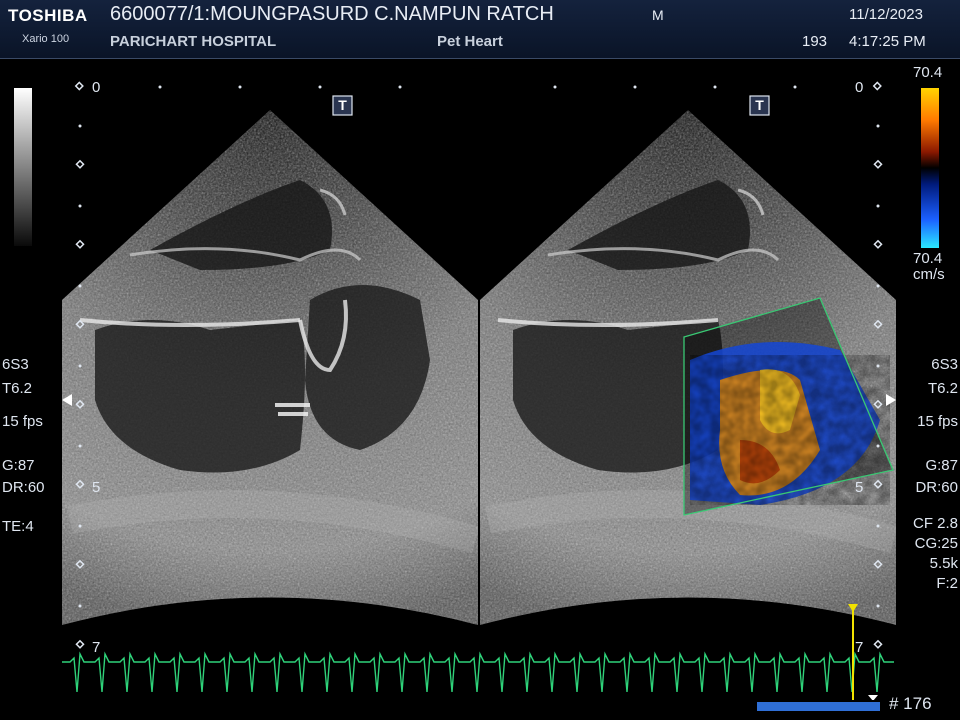 The height and width of the screenshot is (720, 960). What do you see at coordinates (759, 105) in the screenshot?
I see `orientation-label-right: T` at bounding box center [759, 105].